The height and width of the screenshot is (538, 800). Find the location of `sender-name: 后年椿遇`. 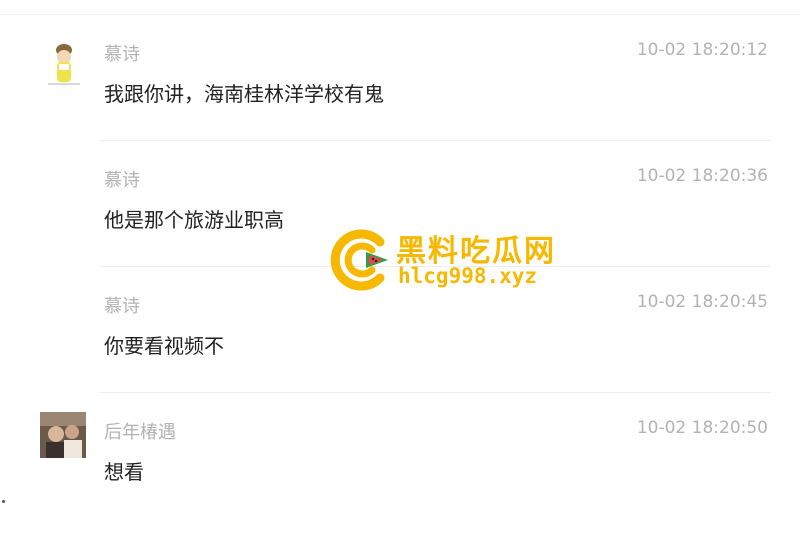

sender-name: 后年椿遇 is located at coordinates (140, 432).